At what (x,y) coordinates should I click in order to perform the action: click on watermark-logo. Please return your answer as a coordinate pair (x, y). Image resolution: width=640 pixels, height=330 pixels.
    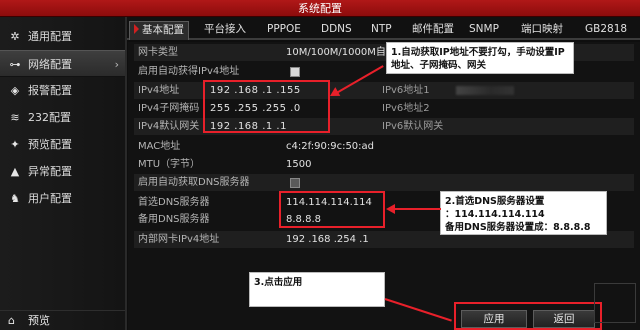
    Looking at the image, I should click on (615, 303).